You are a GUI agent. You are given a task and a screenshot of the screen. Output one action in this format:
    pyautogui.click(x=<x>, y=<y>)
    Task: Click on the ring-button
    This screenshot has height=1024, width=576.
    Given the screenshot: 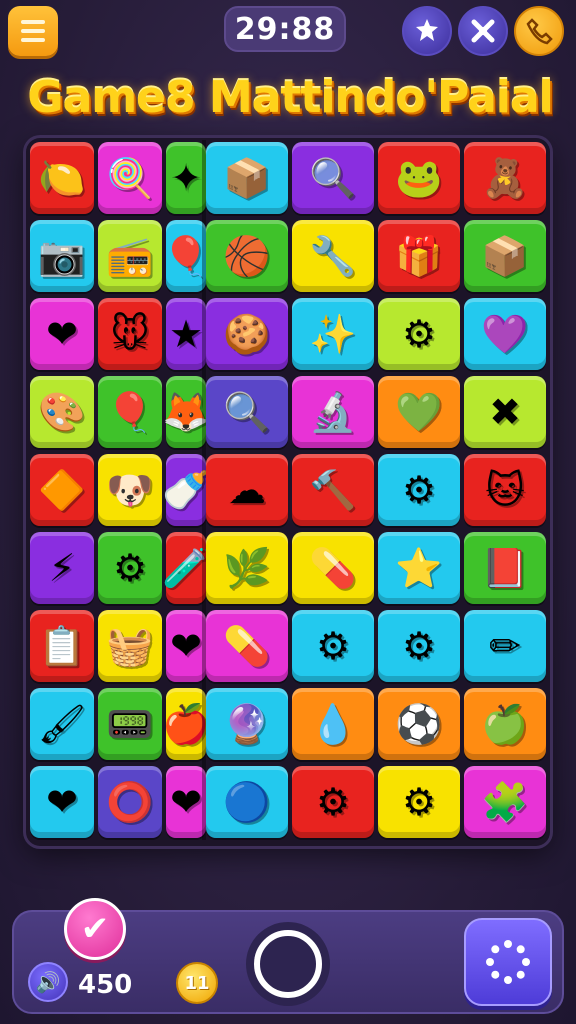 What is the action you would take?
    pyautogui.click(x=288, y=964)
    